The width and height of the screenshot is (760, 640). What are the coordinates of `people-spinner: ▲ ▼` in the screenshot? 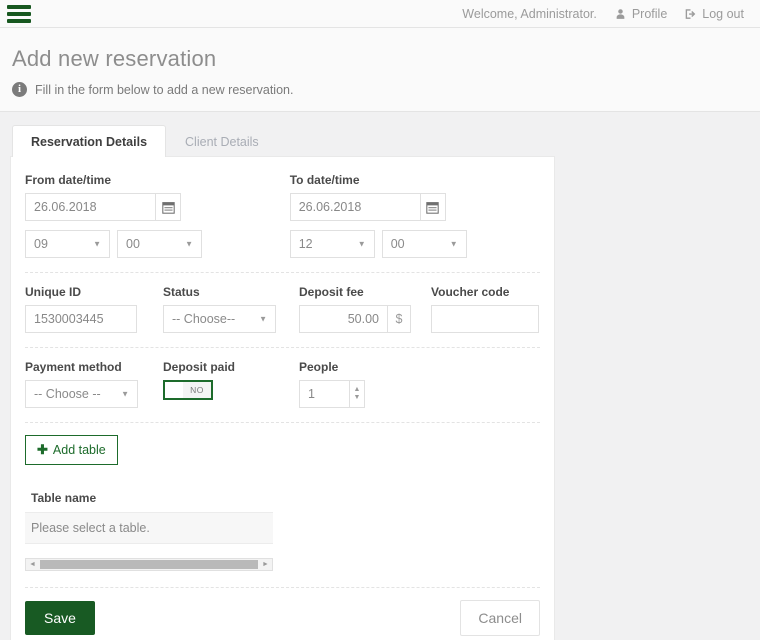 It's located at (357, 394).